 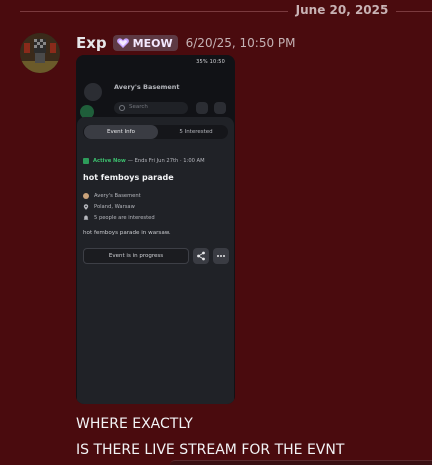 I want to click on event-title: hot femboys parade, so click(x=128, y=177).